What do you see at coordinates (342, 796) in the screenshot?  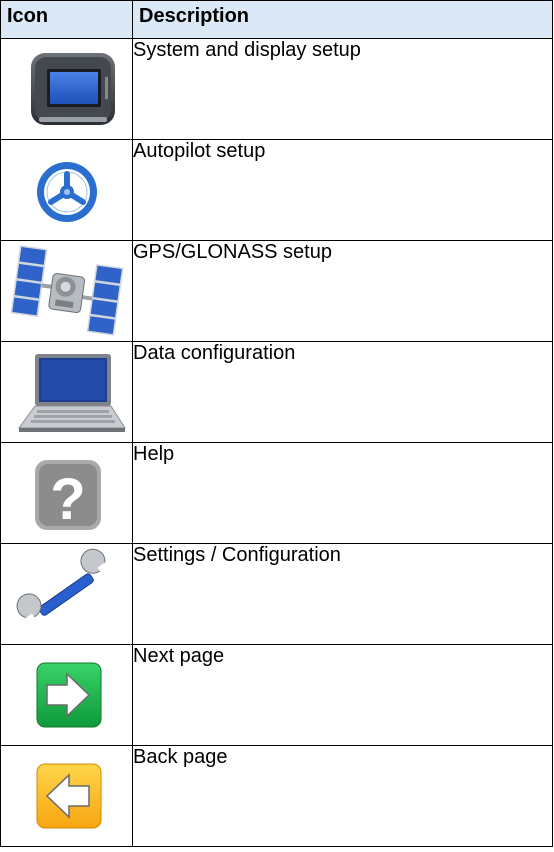 I see `description-cell: Back page` at bounding box center [342, 796].